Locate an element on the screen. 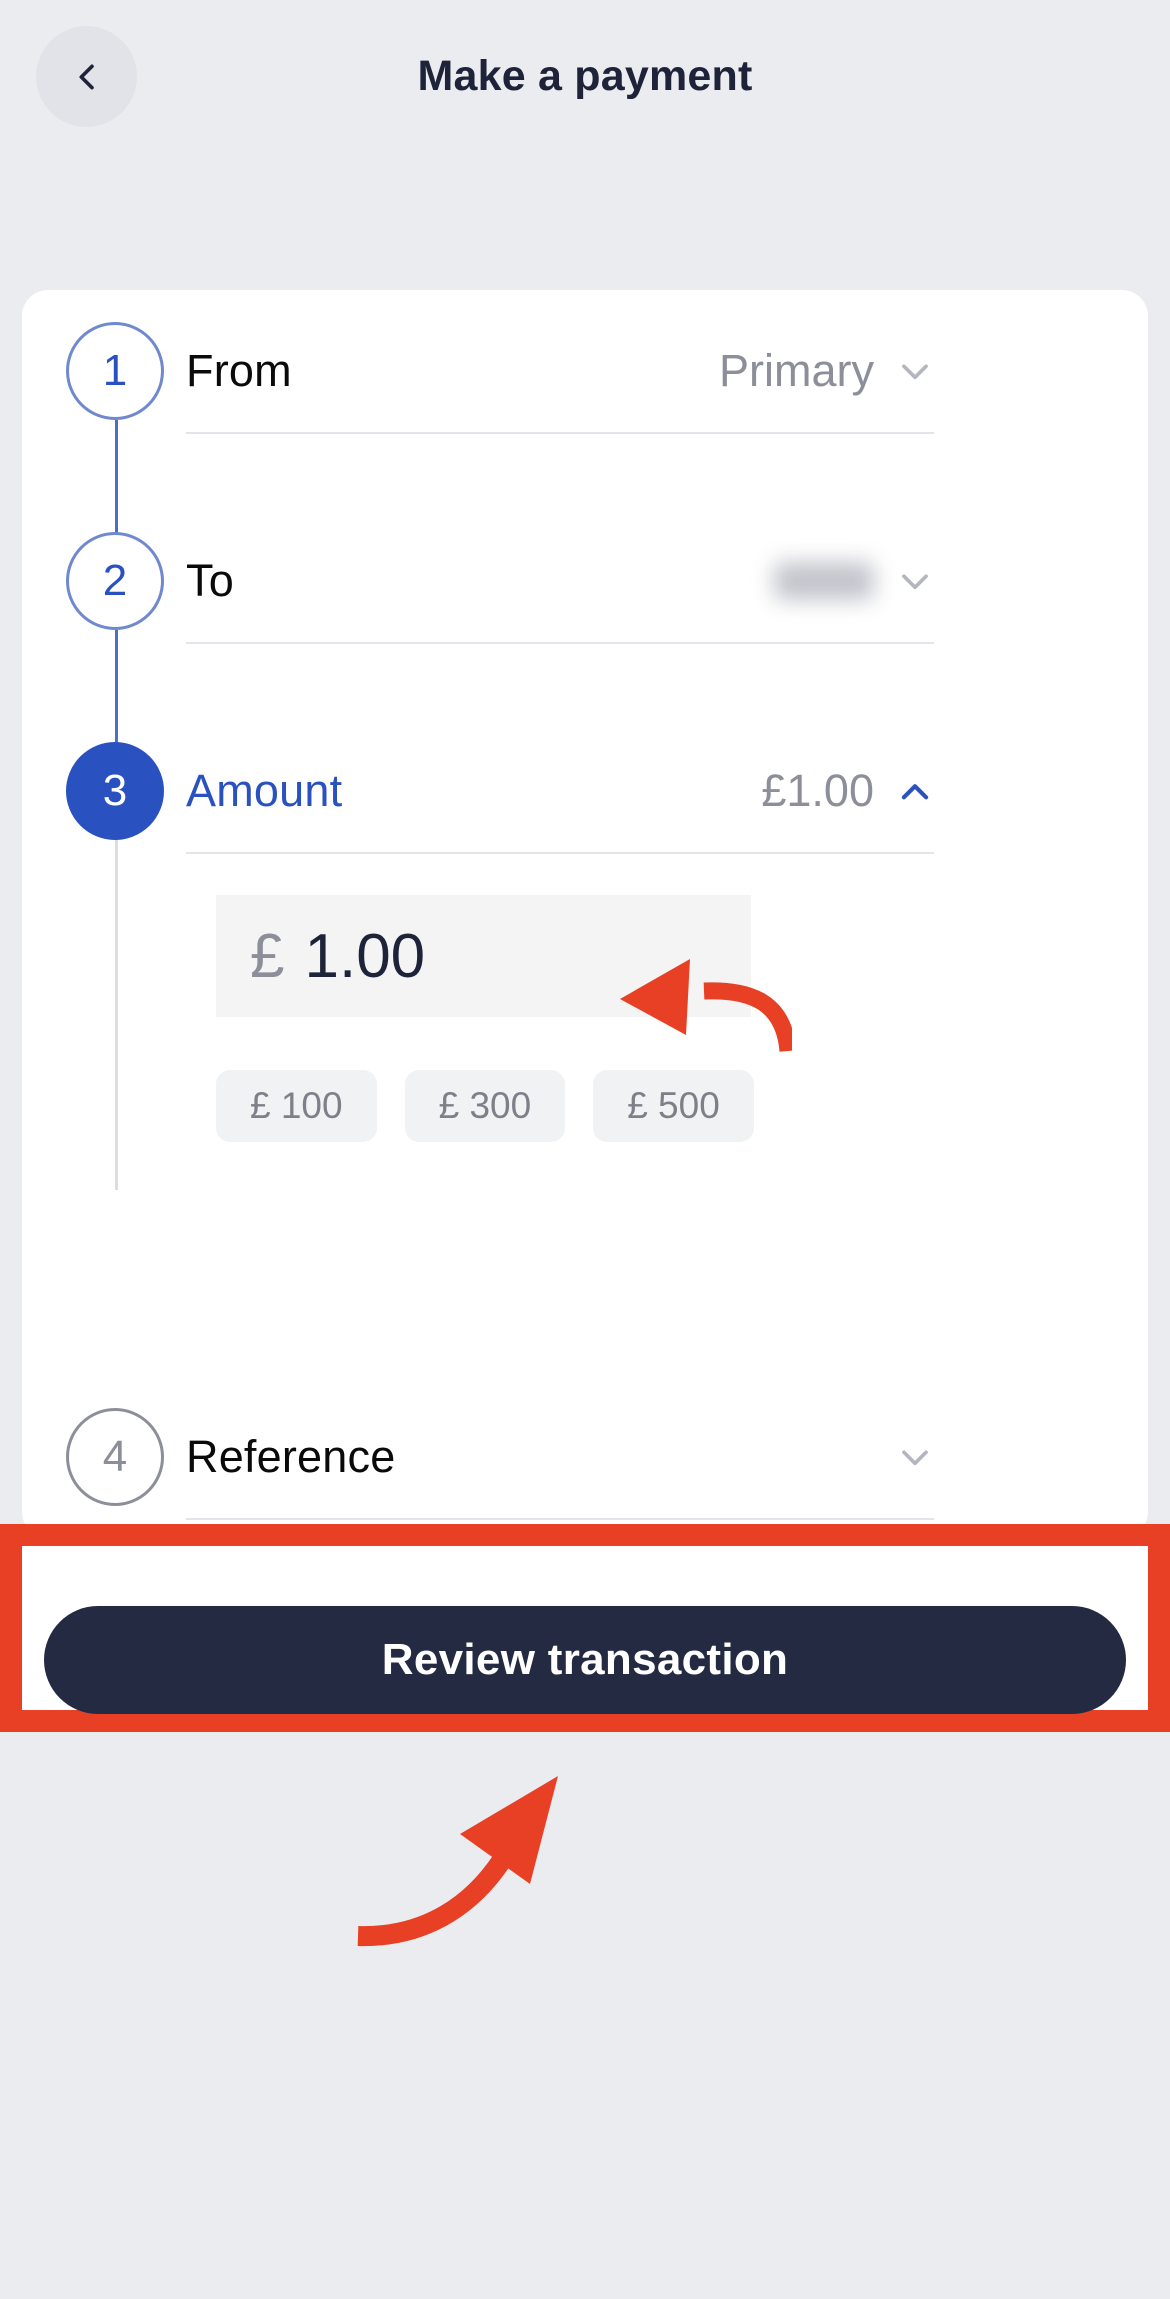 The width and height of the screenshot is (1170, 2299). step-value-reference is located at coordinates (915, 1457).